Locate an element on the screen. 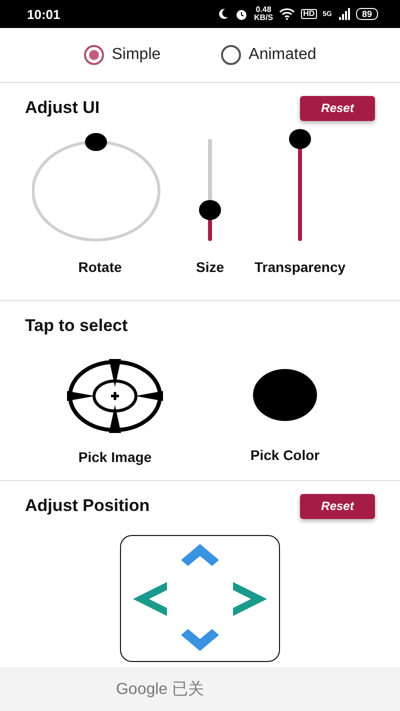 The image size is (400, 711). mode-radio: Animated is located at coordinates (268, 55).